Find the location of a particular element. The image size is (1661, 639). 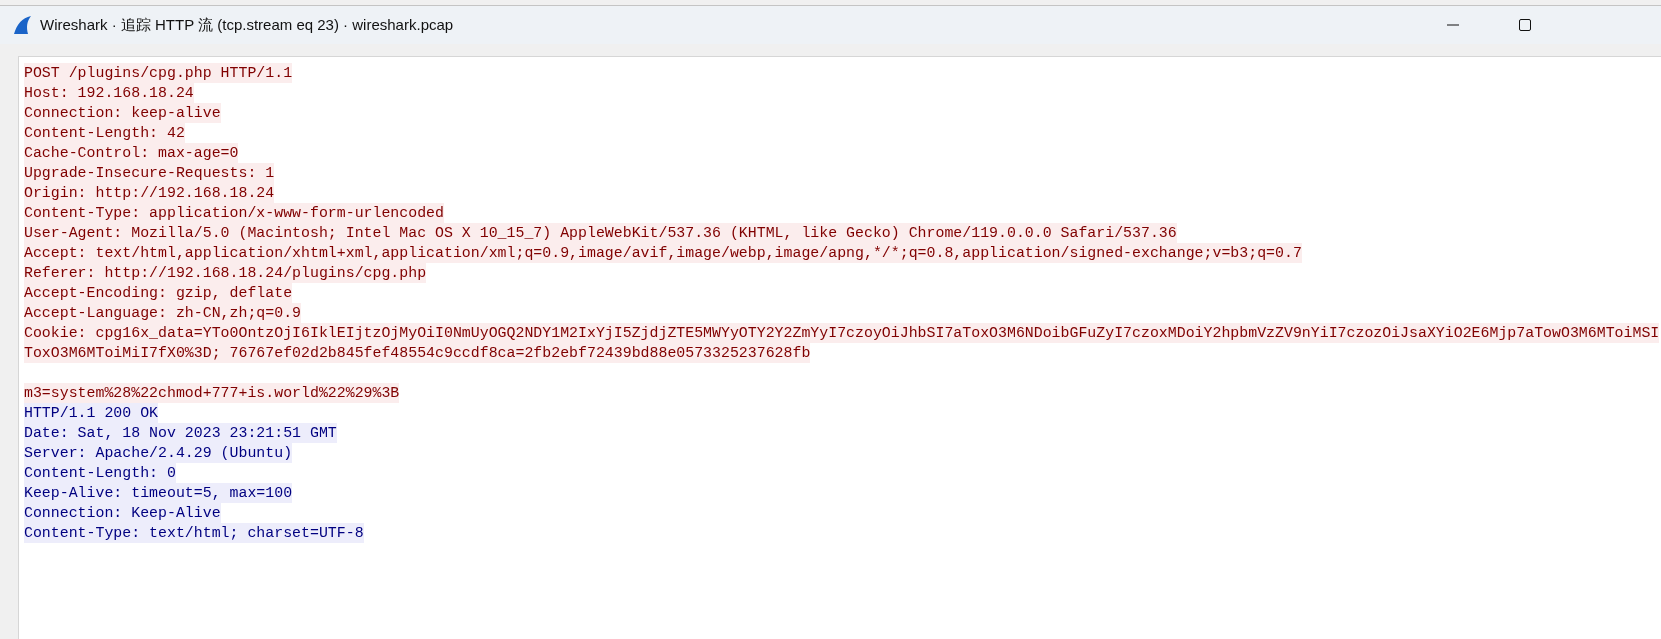

window-title: Wireshark · 追踪 HTTP 流 (tcp.stream eq 23) · wireshark.pcap is located at coordinates (247, 25).